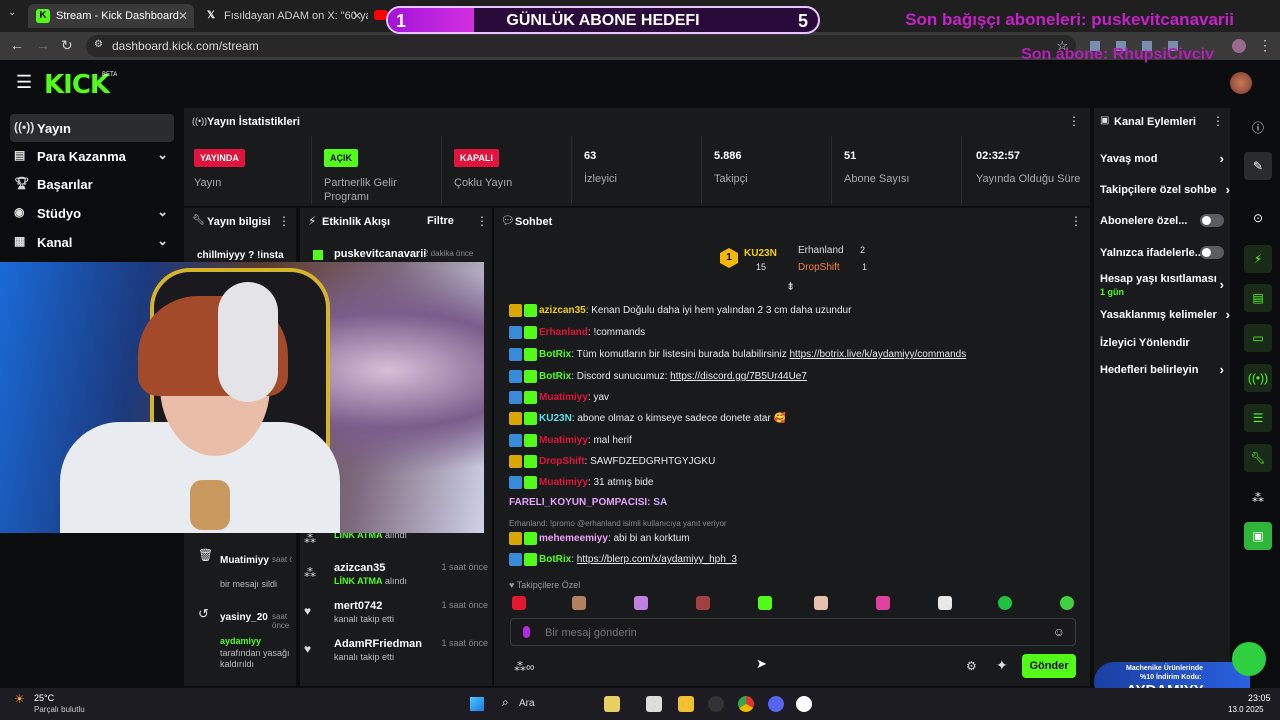  Describe the element at coordinates (555, 418) in the screenshot. I see `chat-username: KU23N` at that location.